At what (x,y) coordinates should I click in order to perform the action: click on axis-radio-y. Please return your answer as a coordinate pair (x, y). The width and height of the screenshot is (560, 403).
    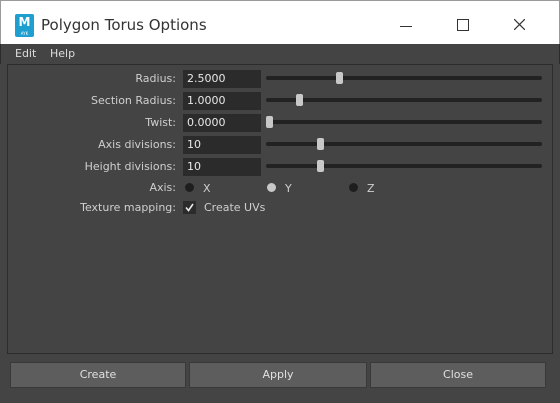
    Looking at the image, I should click on (271, 187).